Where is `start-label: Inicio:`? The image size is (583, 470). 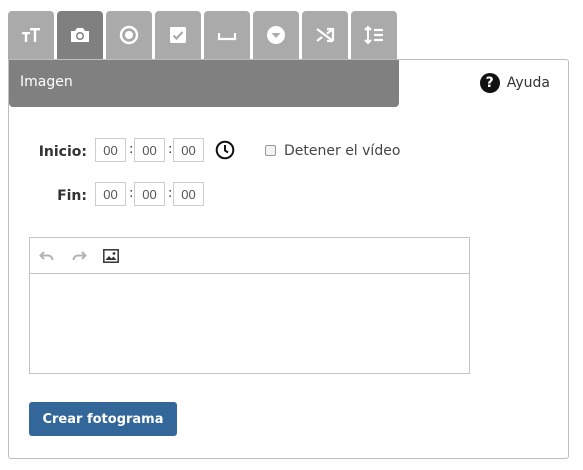
start-label: Inicio: is located at coordinates (62, 152).